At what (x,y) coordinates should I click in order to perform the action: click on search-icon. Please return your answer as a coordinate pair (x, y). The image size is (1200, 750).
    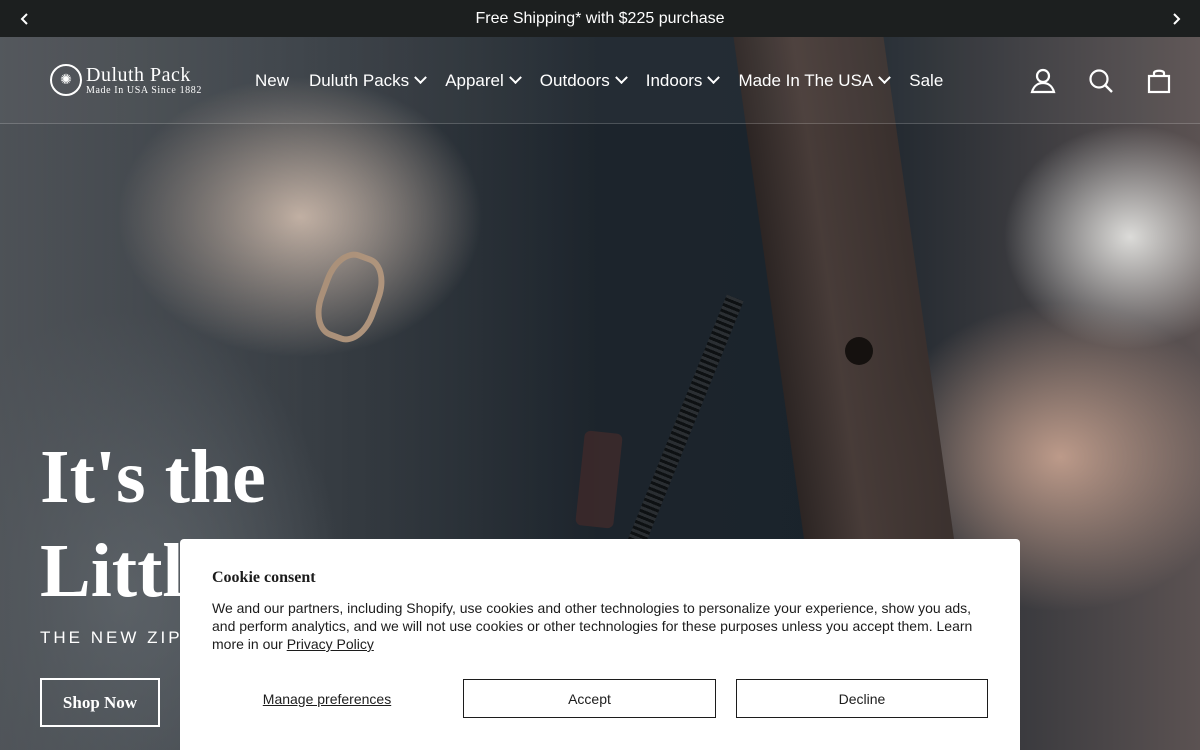
    Looking at the image, I should click on (1101, 81).